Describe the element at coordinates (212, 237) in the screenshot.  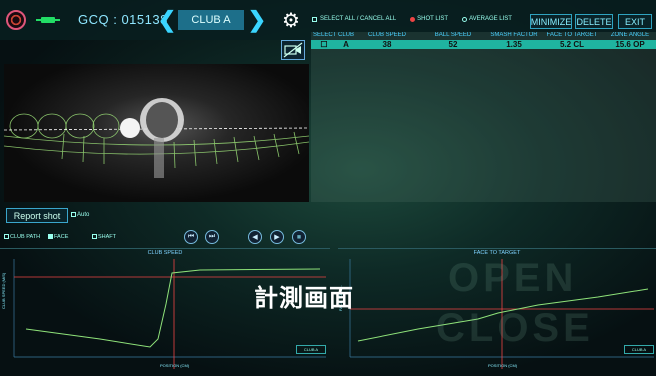
I see `skip-forward-icon: ⏭` at that location.